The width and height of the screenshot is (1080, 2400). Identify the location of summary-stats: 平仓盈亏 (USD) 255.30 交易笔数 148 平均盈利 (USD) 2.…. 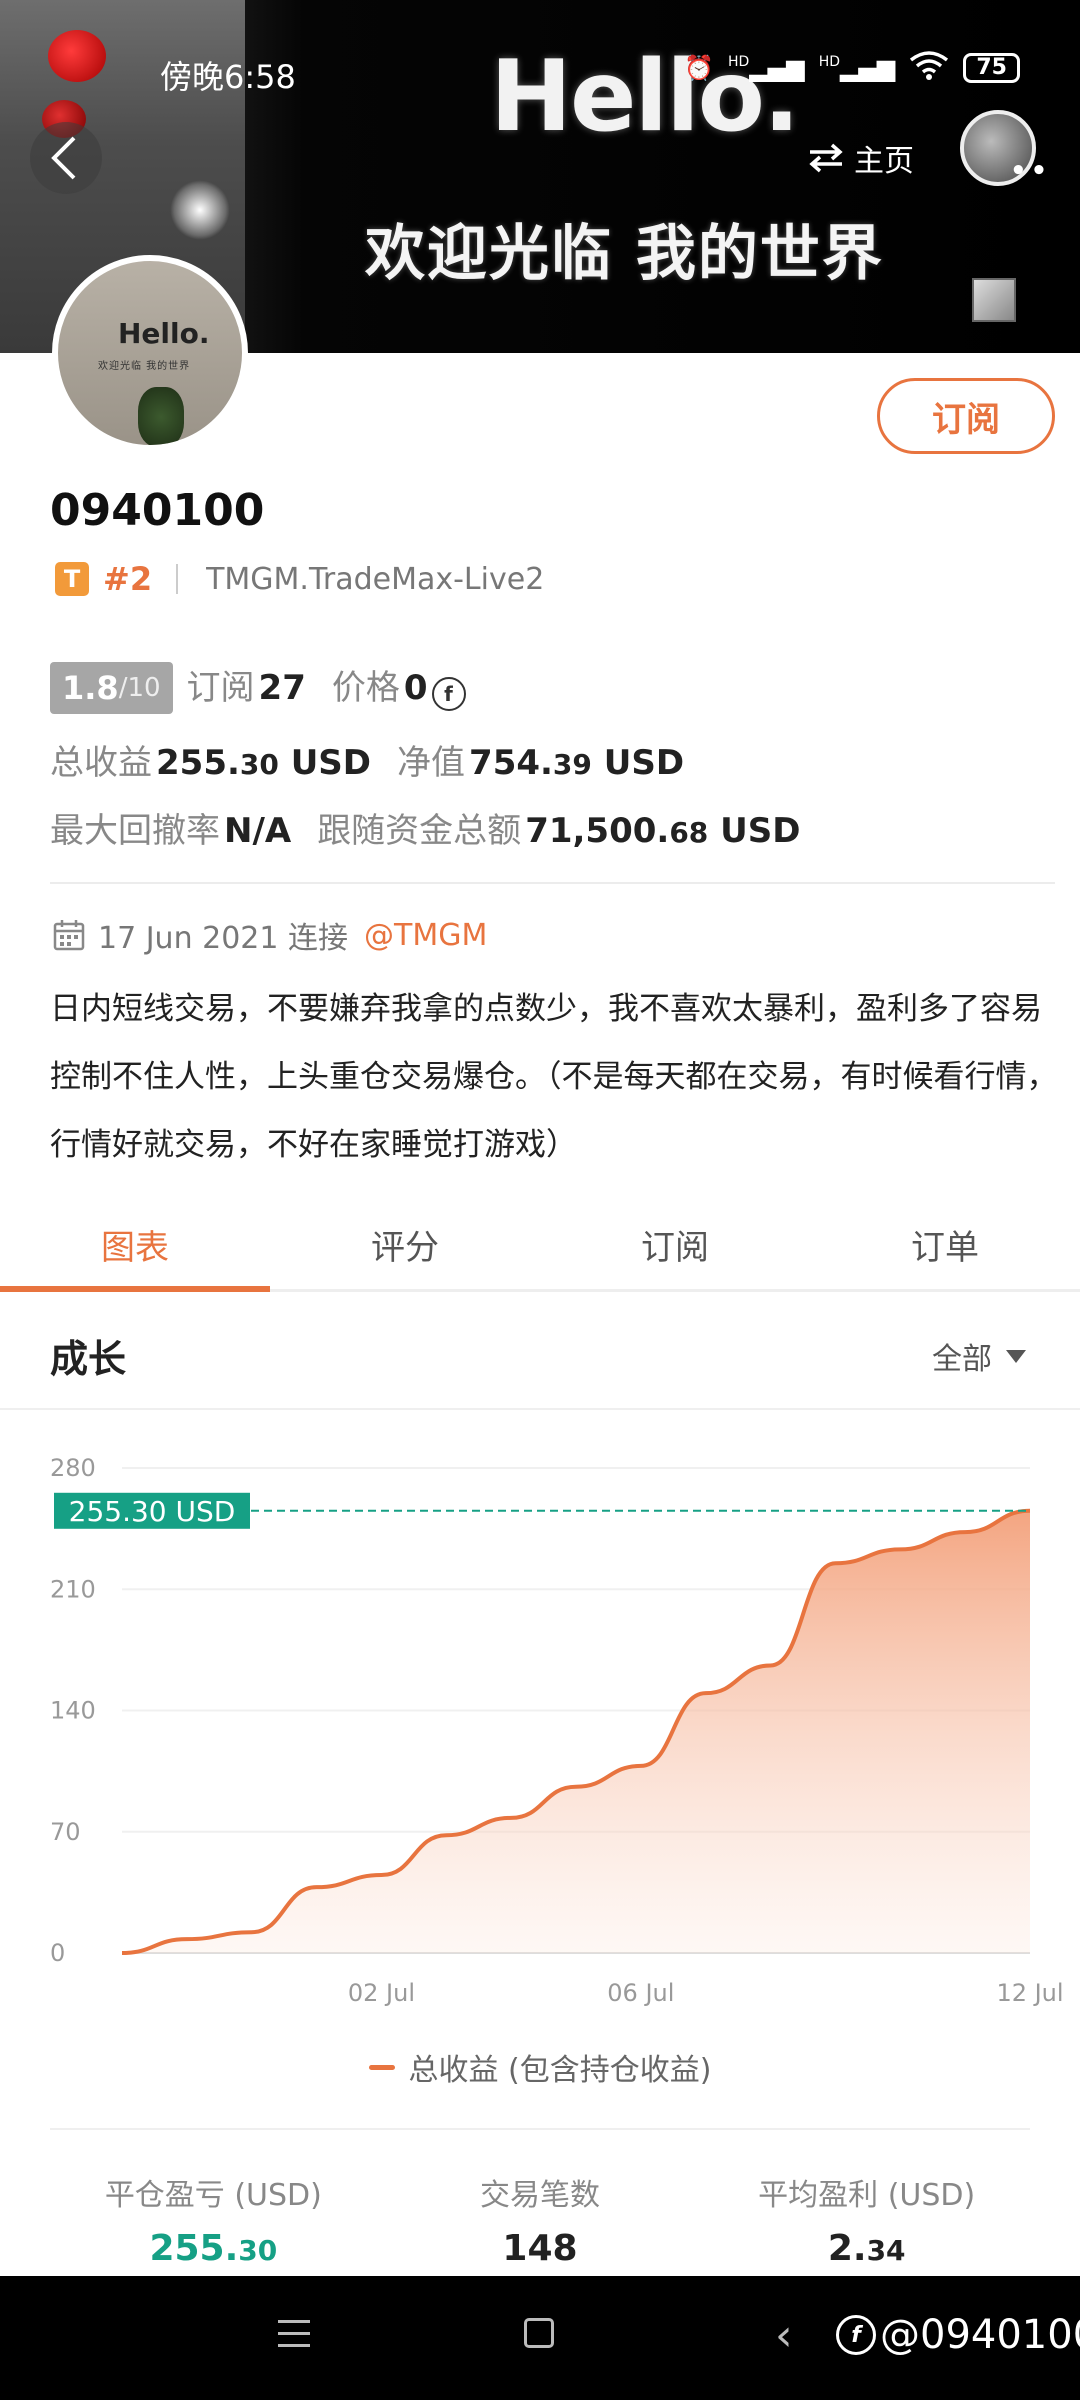
(540, 2203).